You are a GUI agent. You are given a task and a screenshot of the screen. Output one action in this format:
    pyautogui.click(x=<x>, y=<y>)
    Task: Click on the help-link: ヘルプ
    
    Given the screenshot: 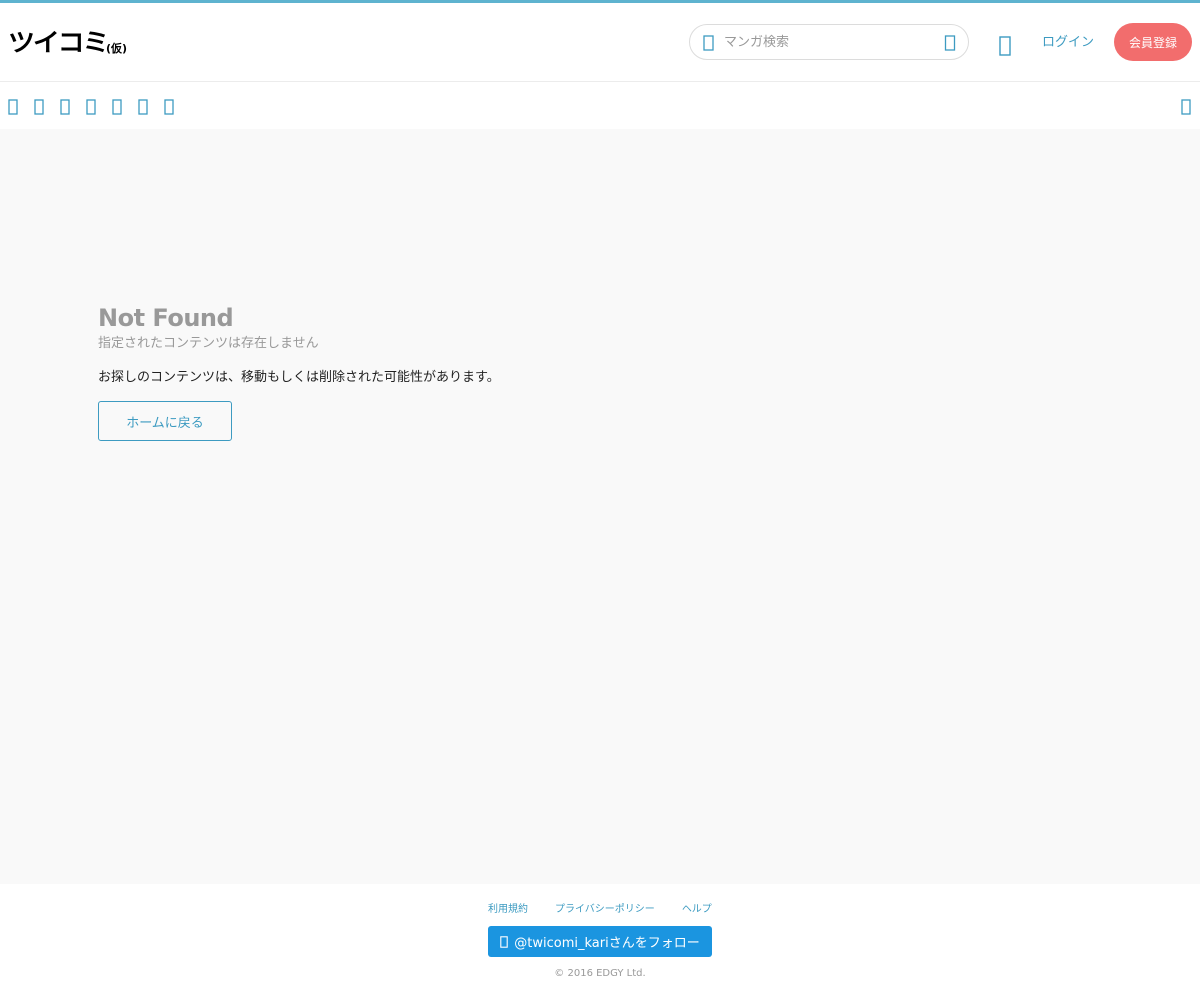 What is the action you would take?
    pyautogui.click(x=697, y=910)
    